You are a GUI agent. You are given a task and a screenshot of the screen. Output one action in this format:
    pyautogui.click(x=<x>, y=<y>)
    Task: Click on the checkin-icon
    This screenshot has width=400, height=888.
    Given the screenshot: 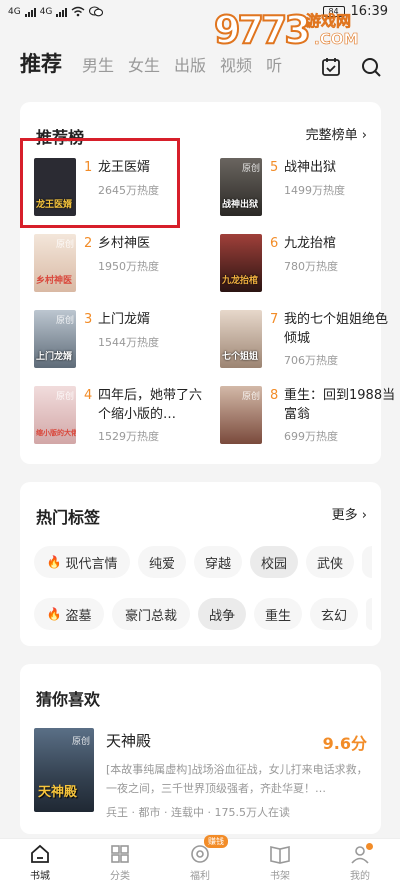 What is the action you would take?
    pyautogui.click(x=331, y=67)
    